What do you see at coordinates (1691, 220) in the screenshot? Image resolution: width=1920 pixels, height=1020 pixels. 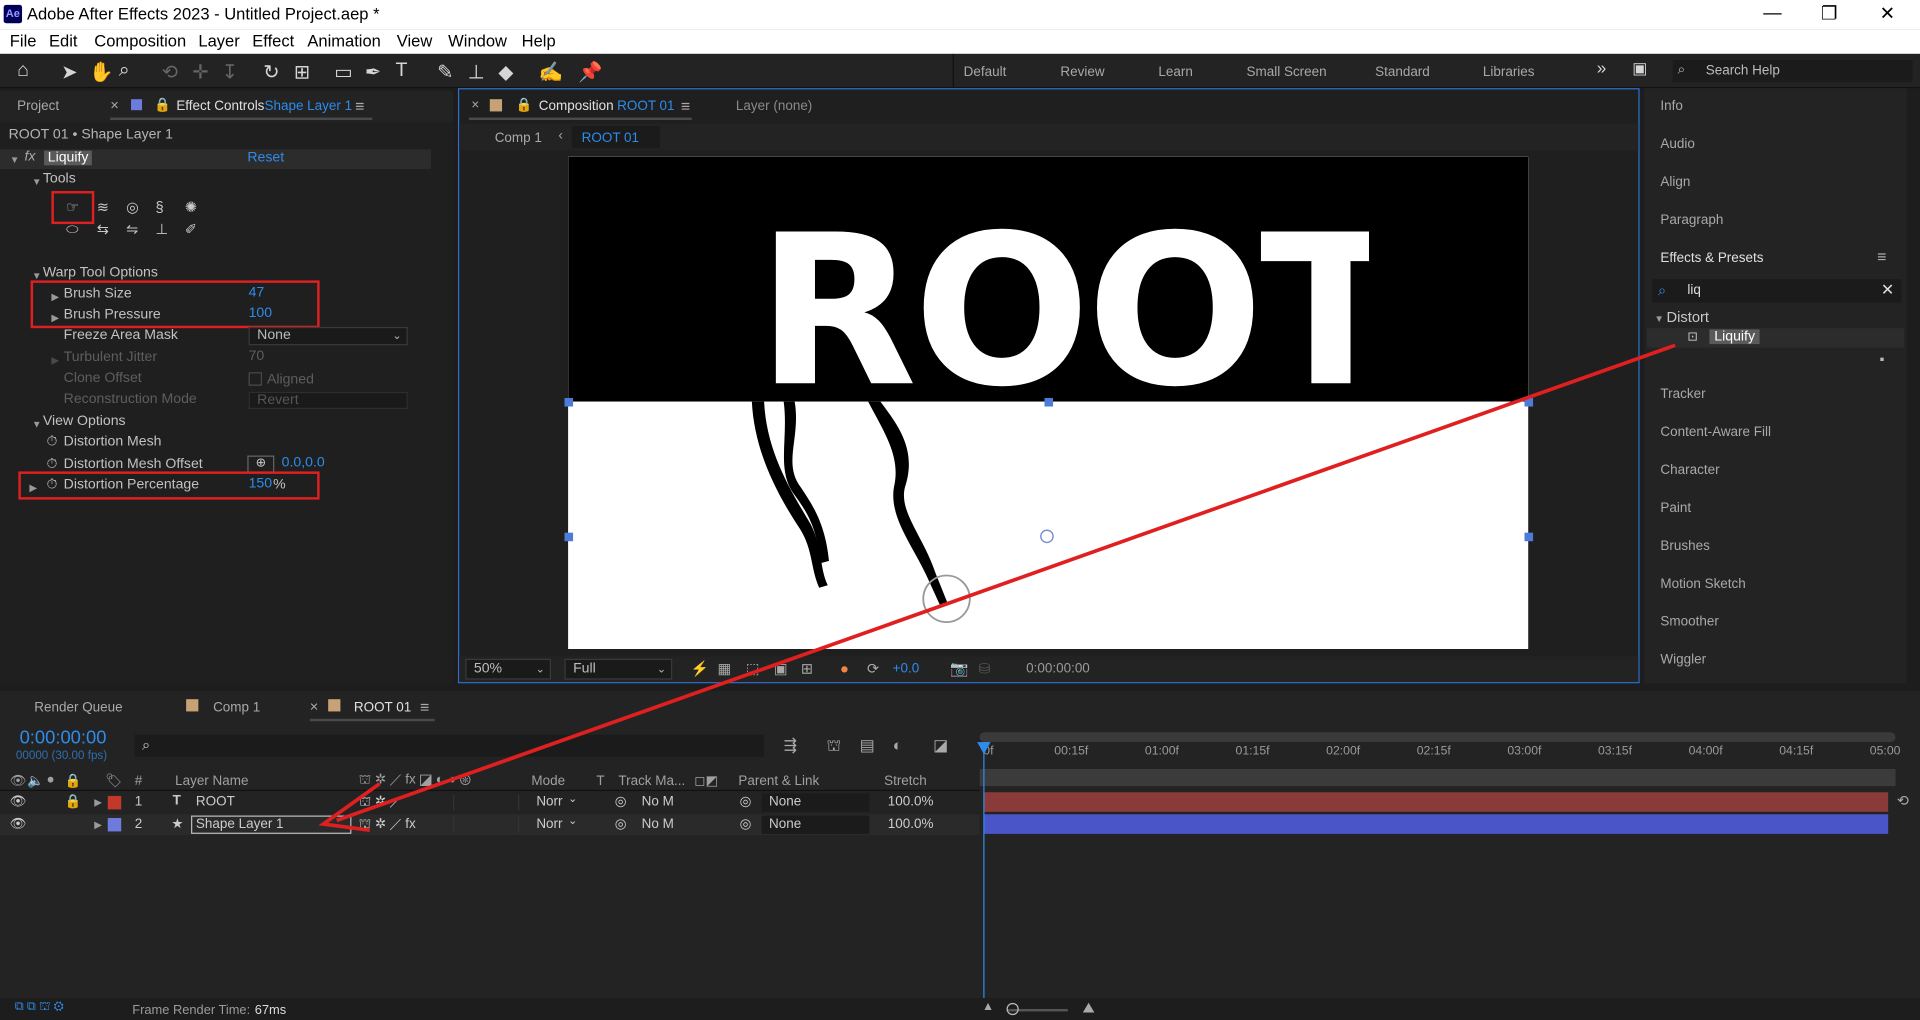 I see `panel-paragraph: Paragraph` at bounding box center [1691, 220].